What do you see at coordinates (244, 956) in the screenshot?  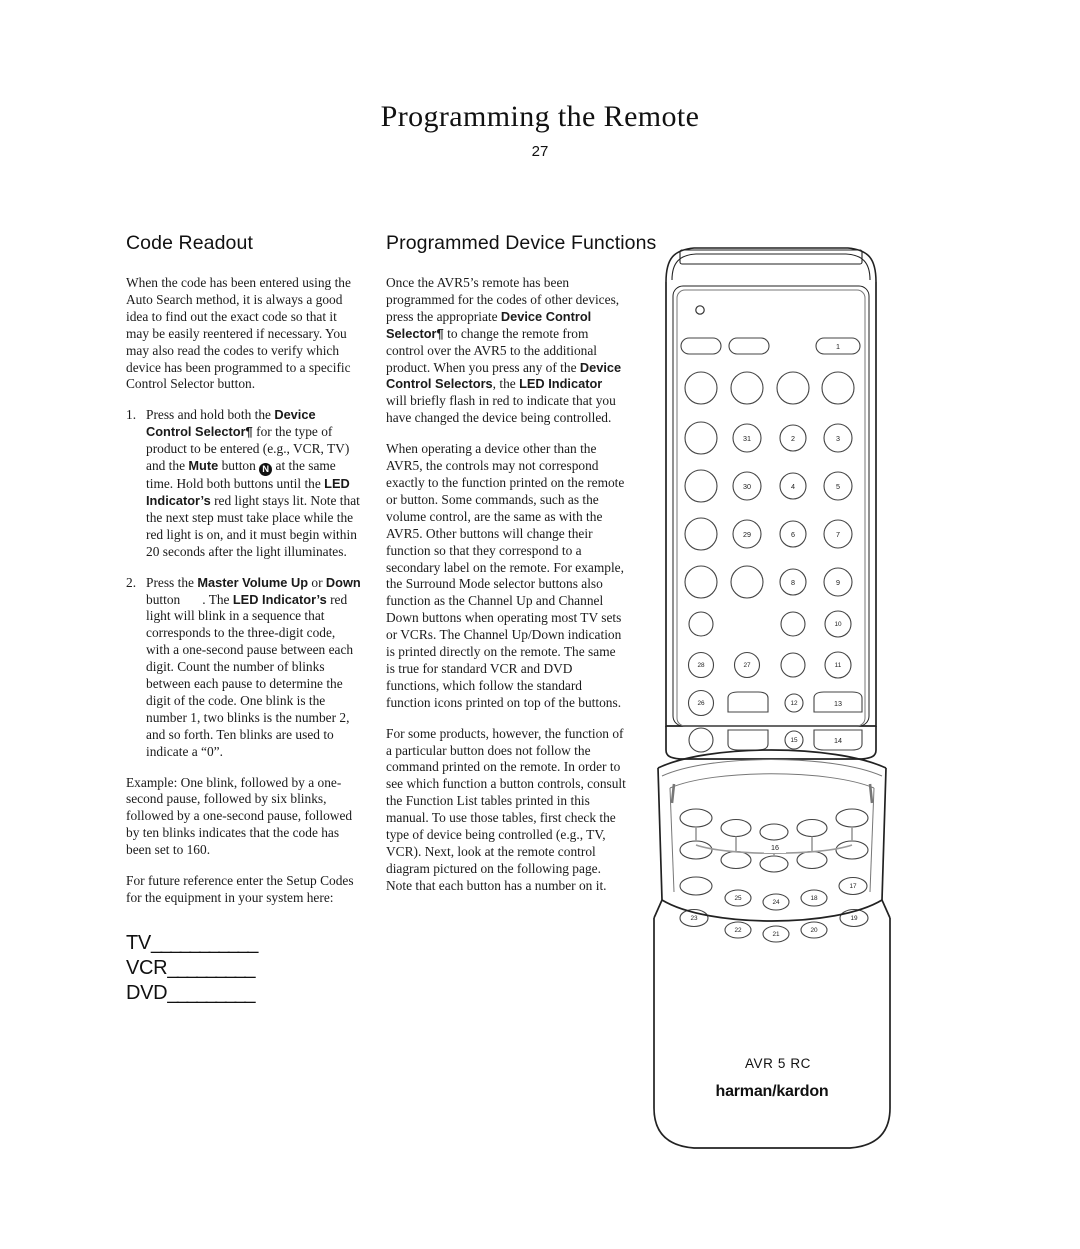 I see `setup-code-row: TV___________ VCR_________` at bounding box center [244, 956].